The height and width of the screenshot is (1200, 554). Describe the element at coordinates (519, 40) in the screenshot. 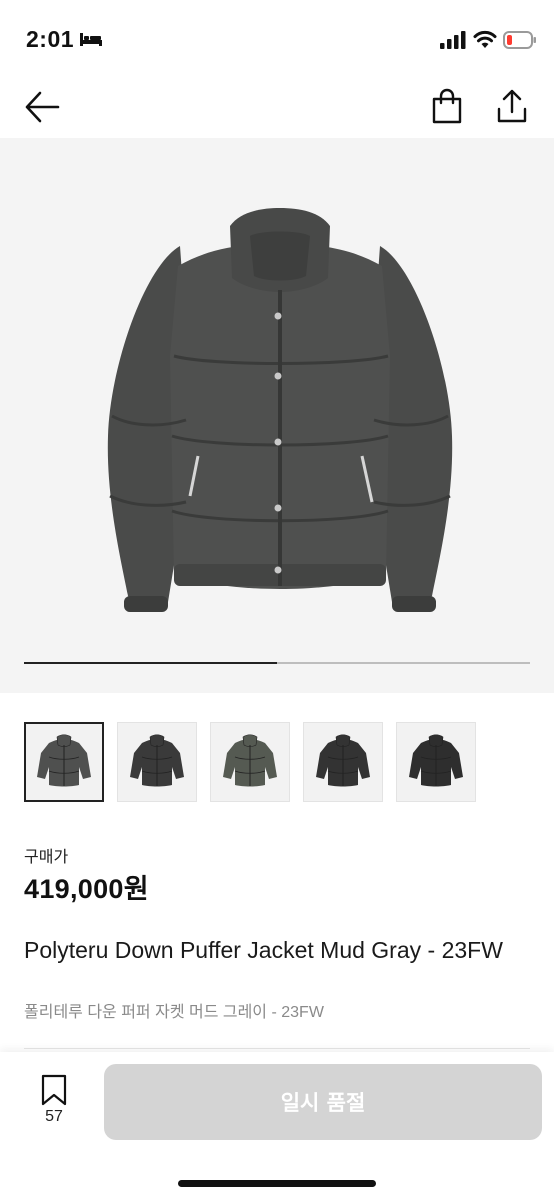

I see `battery-low-icon` at that location.